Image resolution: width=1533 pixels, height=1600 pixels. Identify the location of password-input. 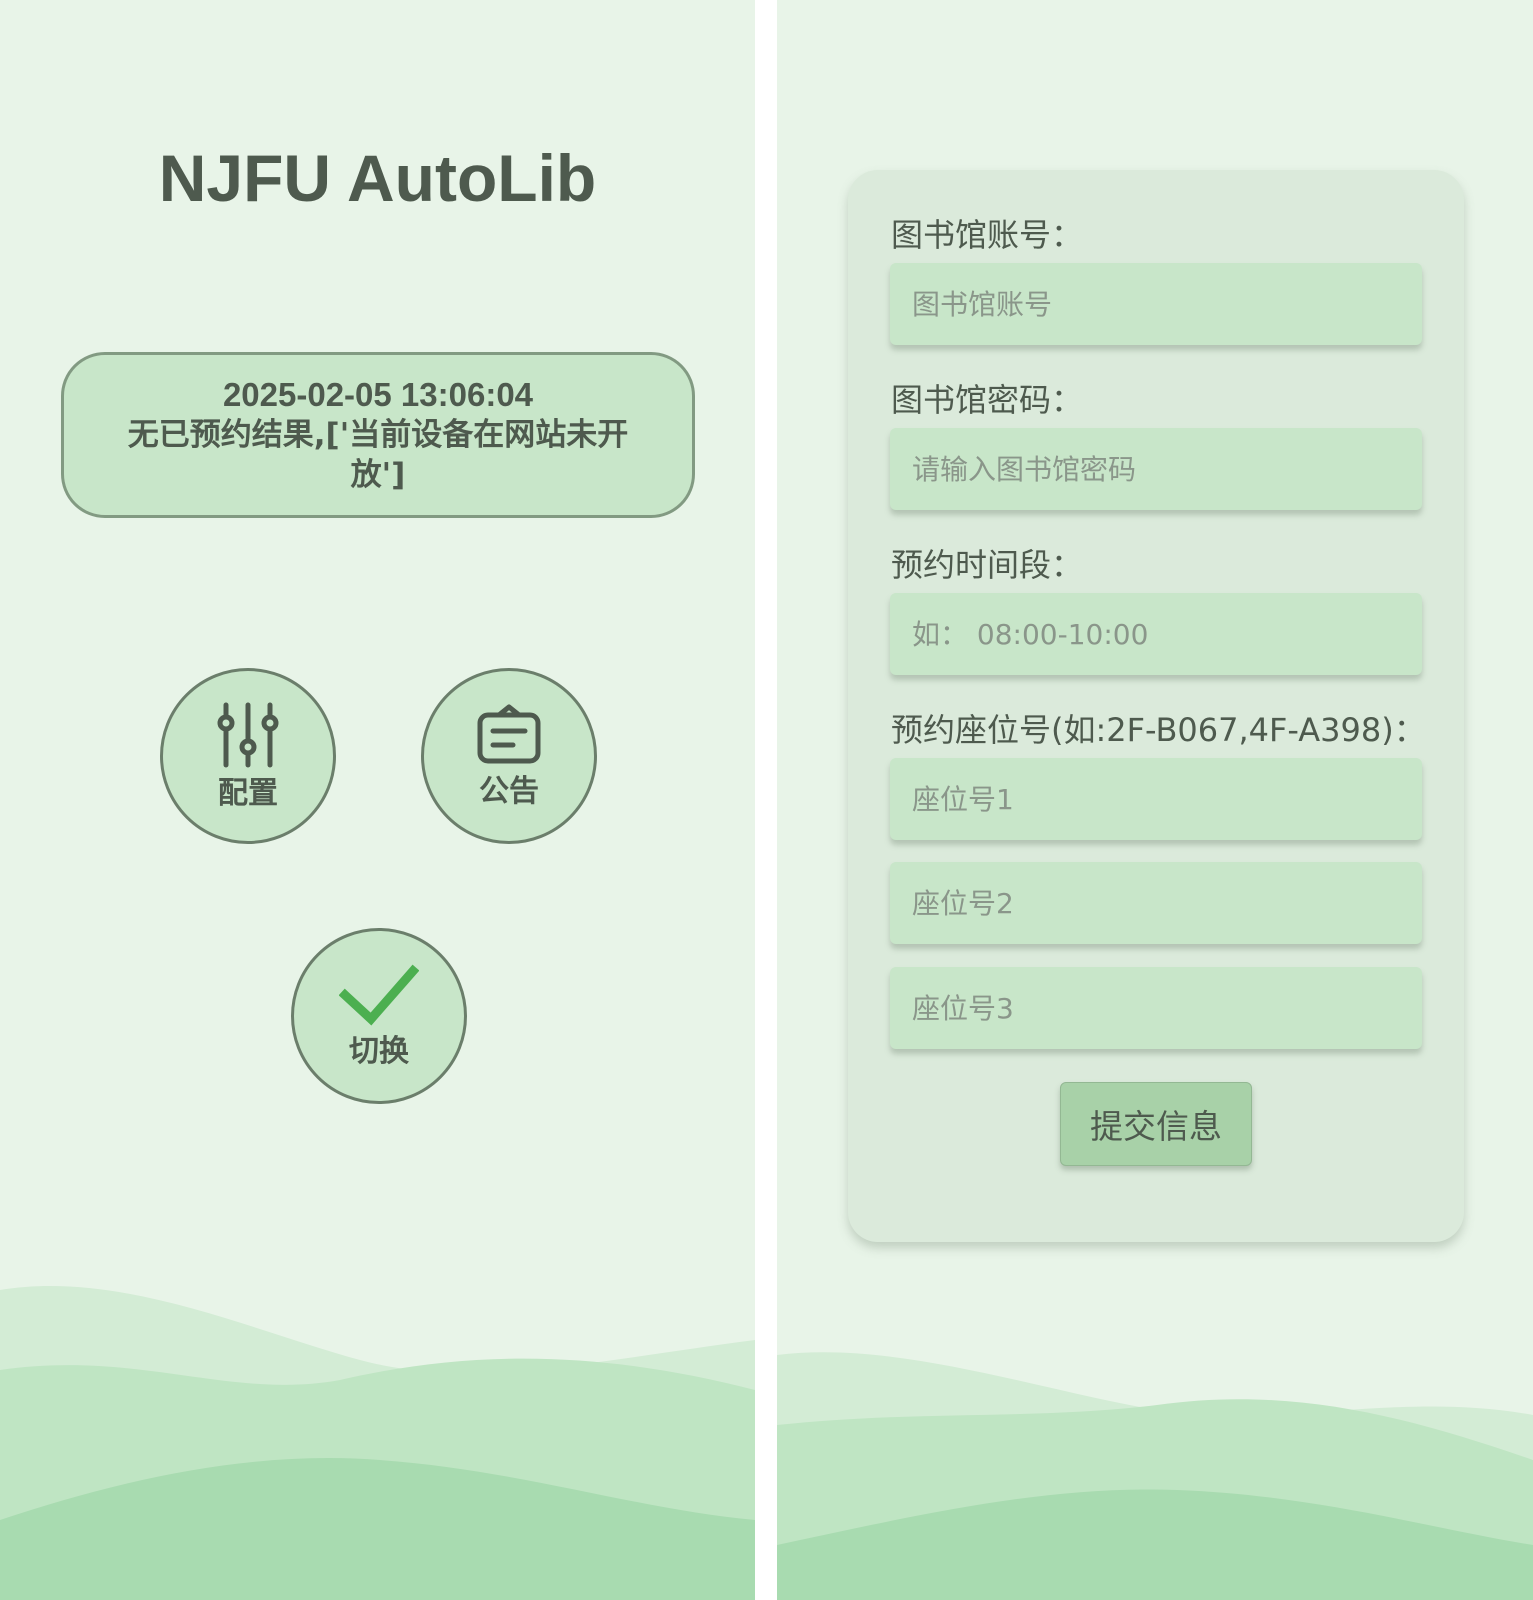
(1156, 469).